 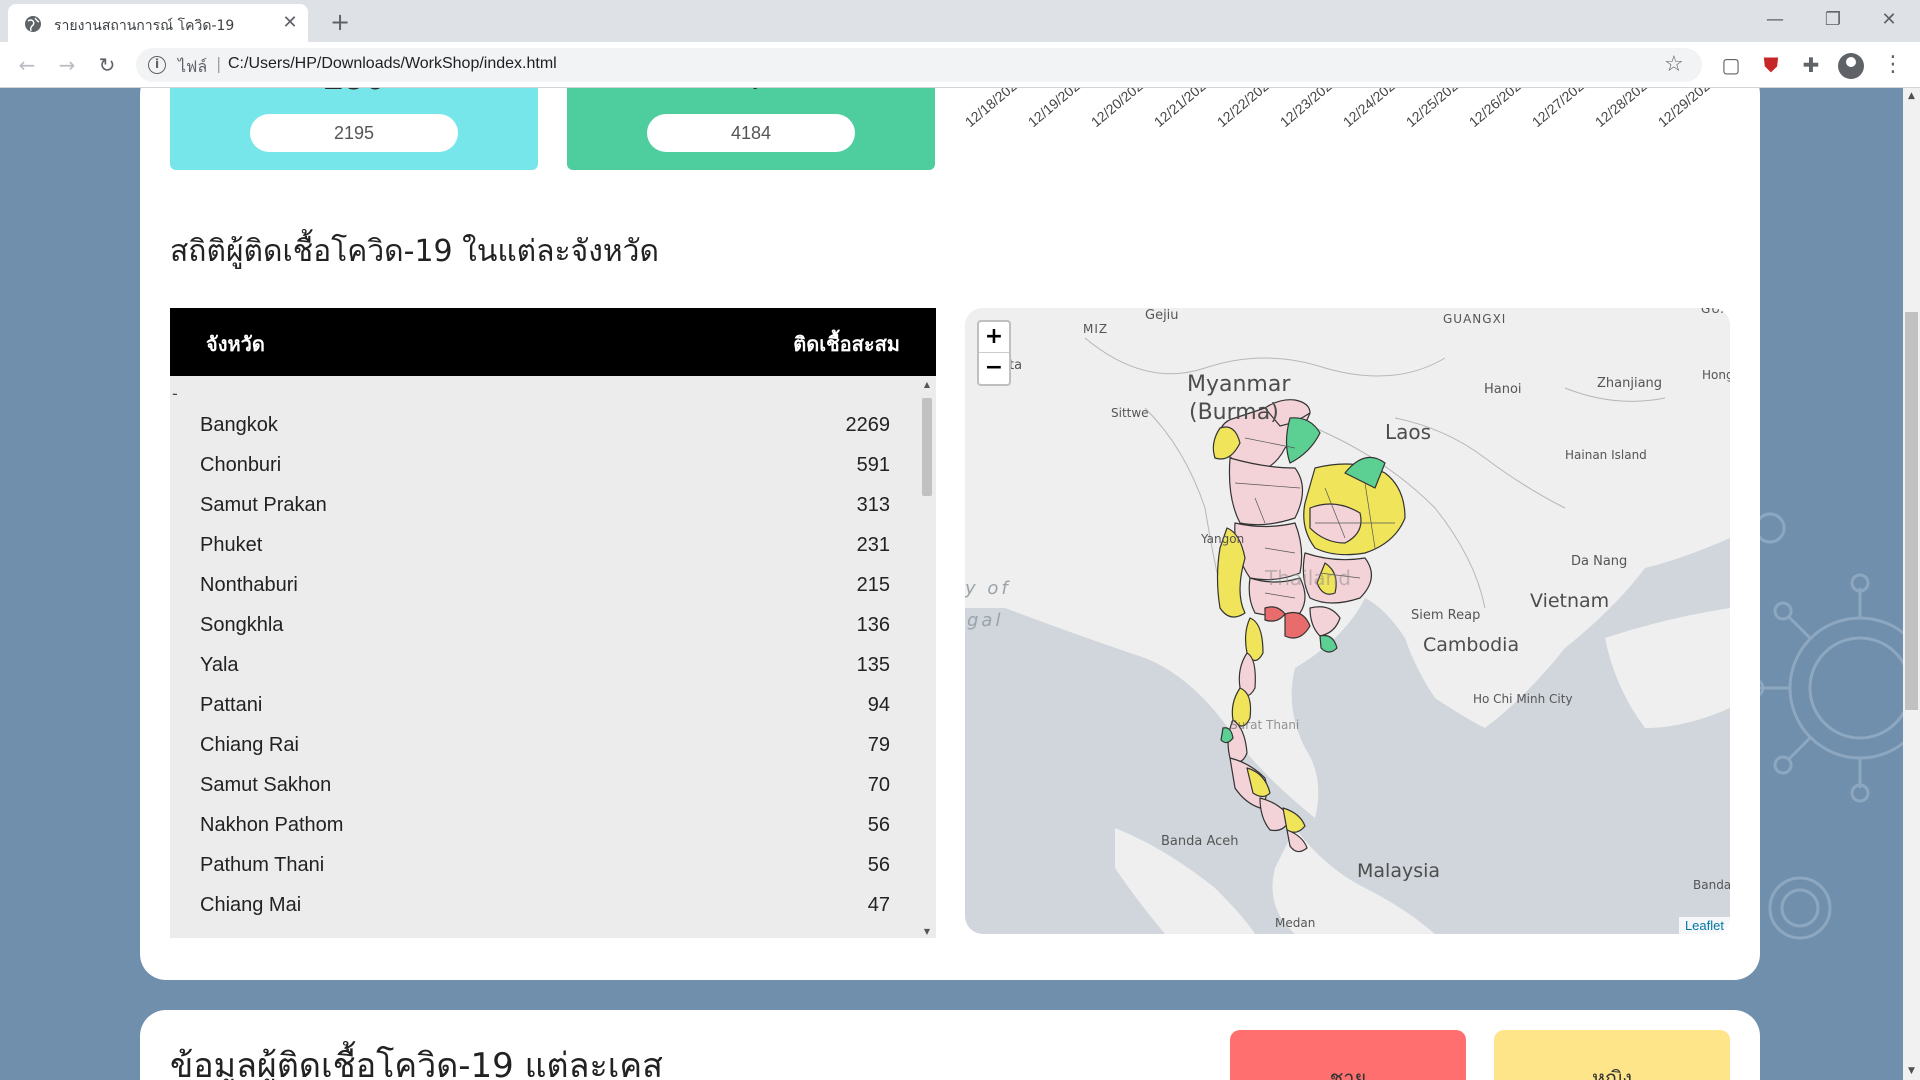 What do you see at coordinates (1716, 375) in the screenshot?
I see `map-label-hong: Hong` at bounding box center [1716, 375].